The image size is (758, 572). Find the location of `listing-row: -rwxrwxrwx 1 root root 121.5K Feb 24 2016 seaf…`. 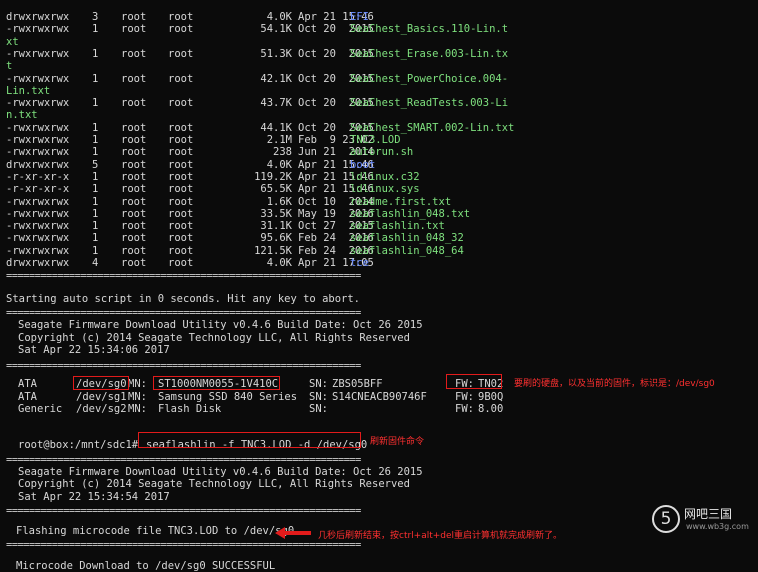

listing-row: -rwxrwxrwx 1 root root 121.5K Feb 24 2016 seaf… is located at coordinates (261, 251).